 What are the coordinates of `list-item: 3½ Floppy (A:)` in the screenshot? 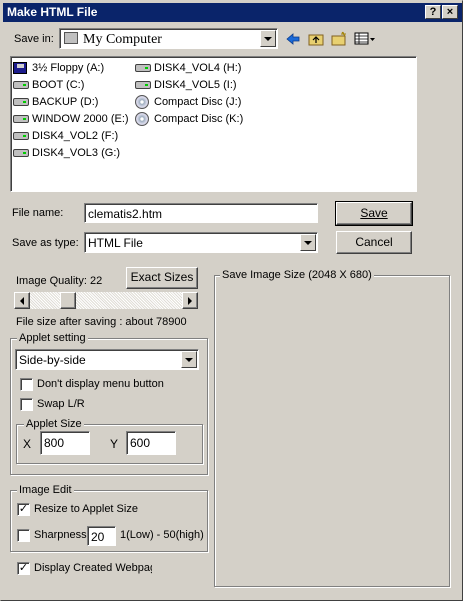 It's located at (75, 67).